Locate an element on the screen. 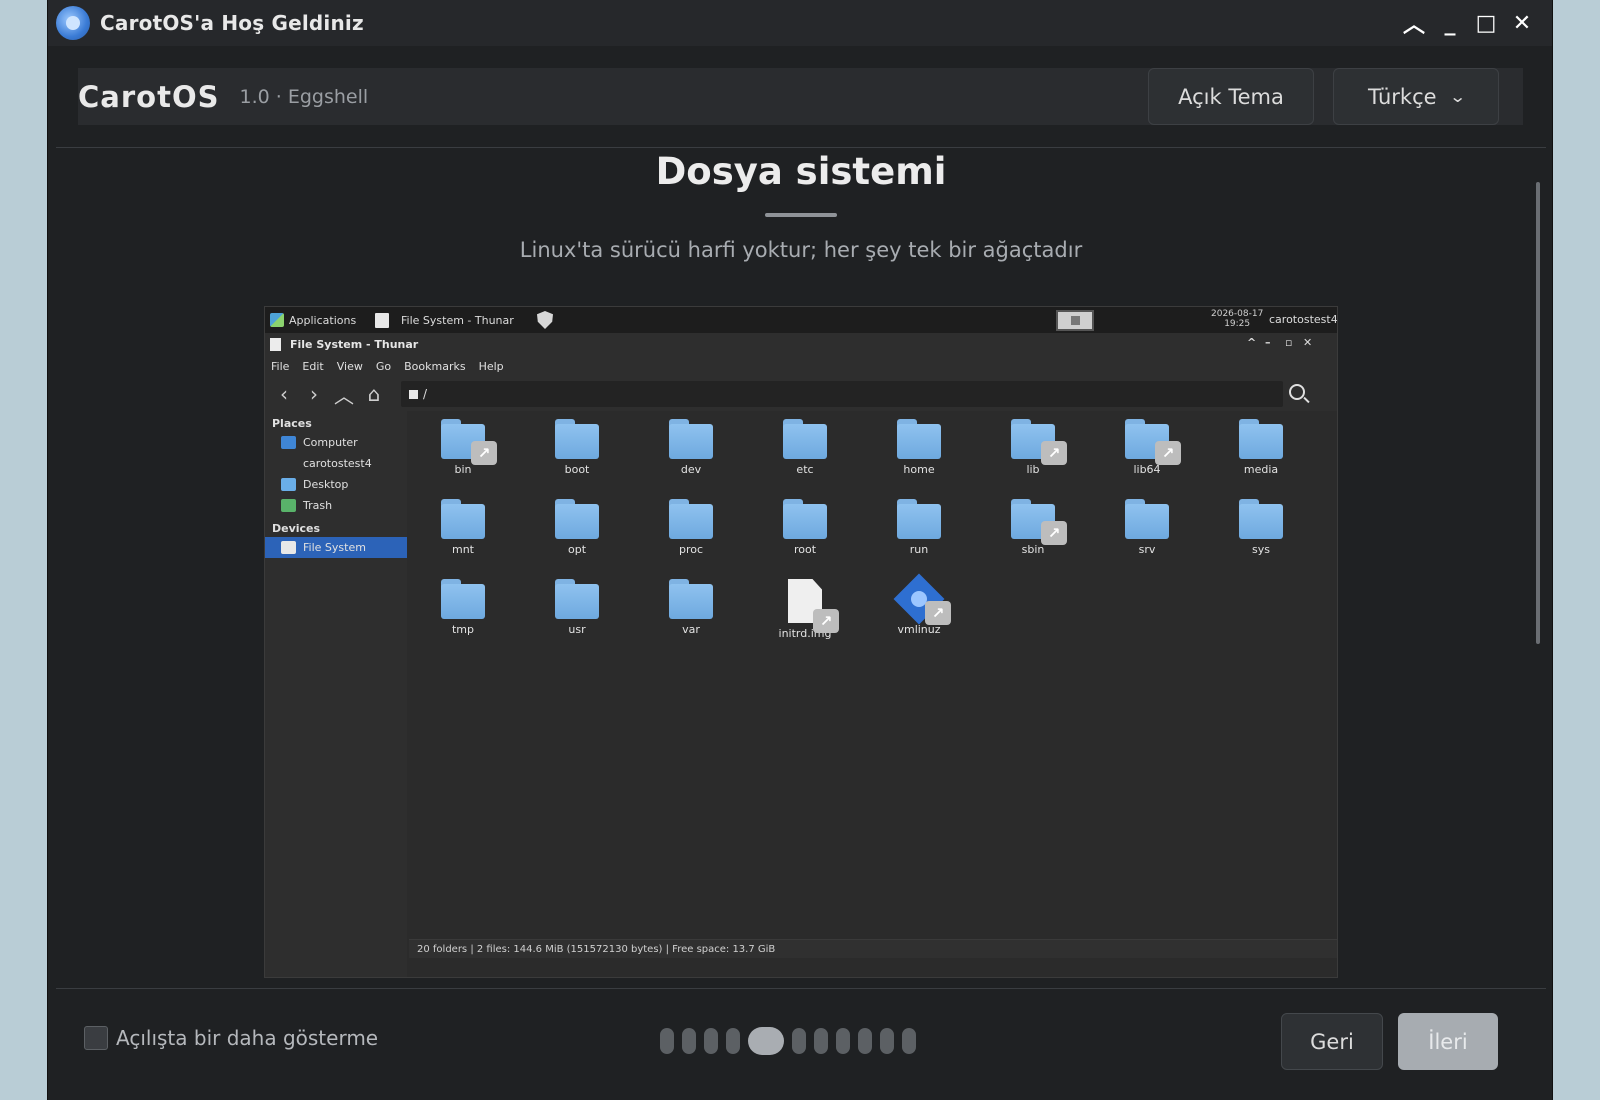 This screenshot has height=1100, width=1600. file-item-label: var is located at coordinates (691, 629).